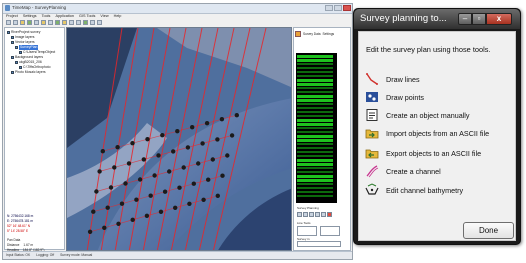 This screenshot has height=263, width=526. I want to click on pan-icon, so click(50, 22).